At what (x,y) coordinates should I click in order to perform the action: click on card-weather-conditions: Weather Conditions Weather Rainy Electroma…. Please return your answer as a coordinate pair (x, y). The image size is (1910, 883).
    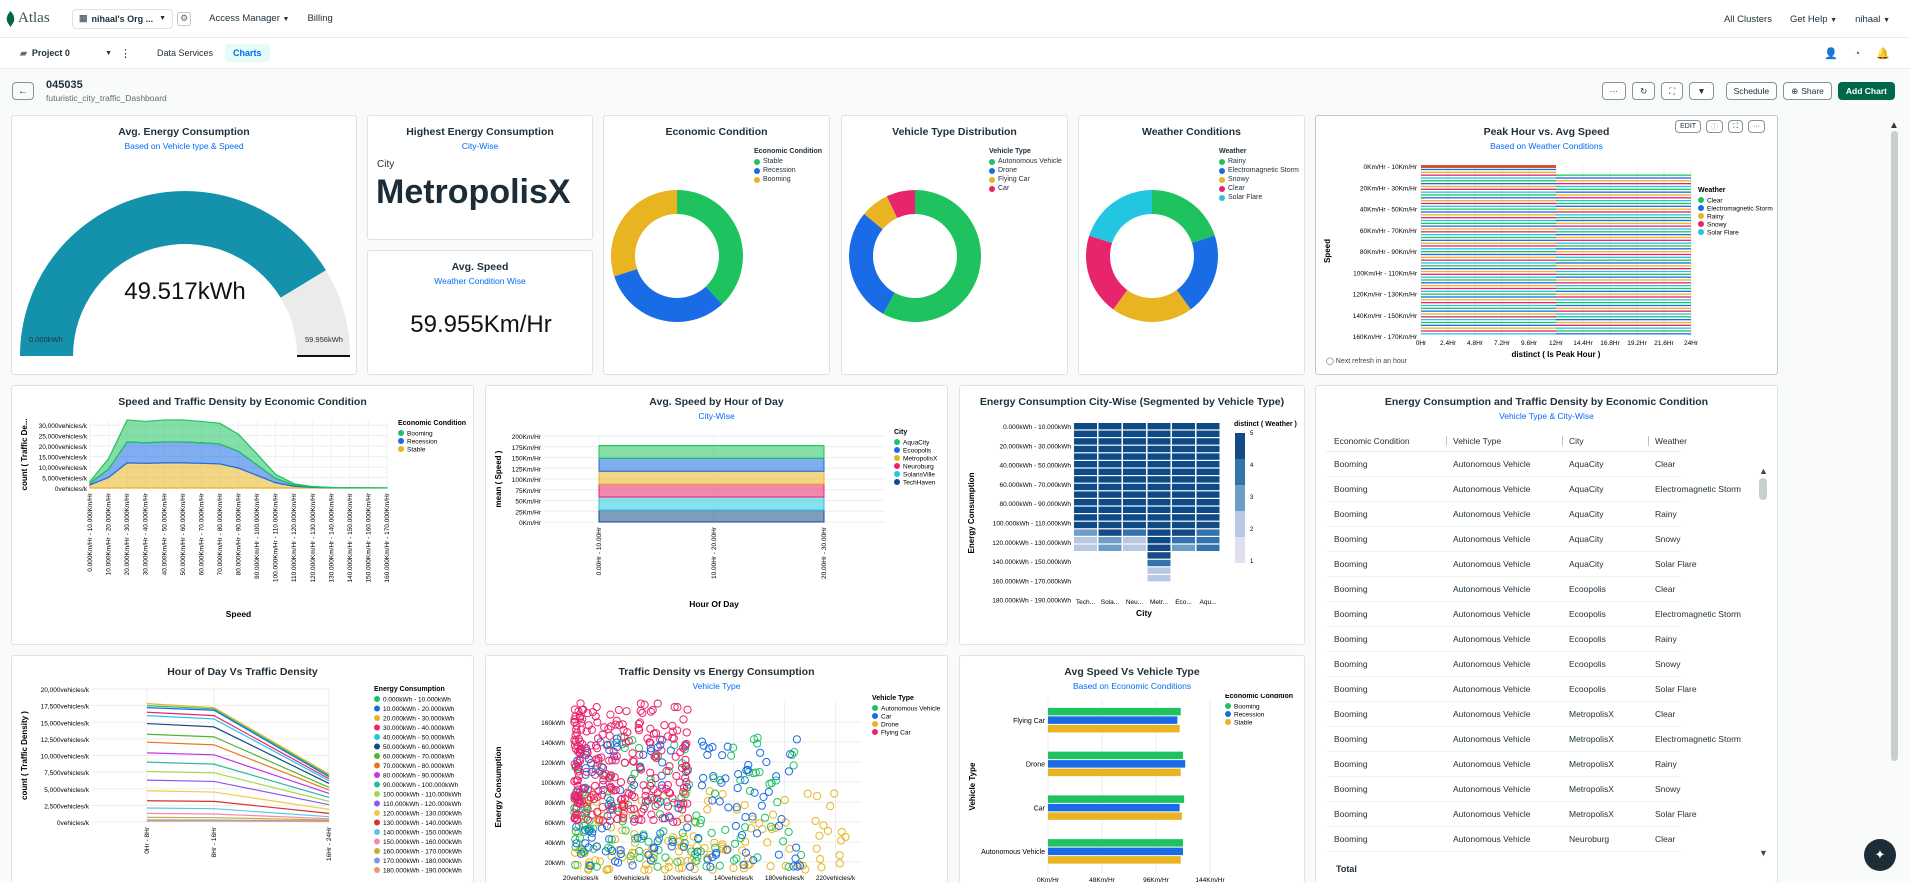
    Looking at the image, I should click on (1191, 245).